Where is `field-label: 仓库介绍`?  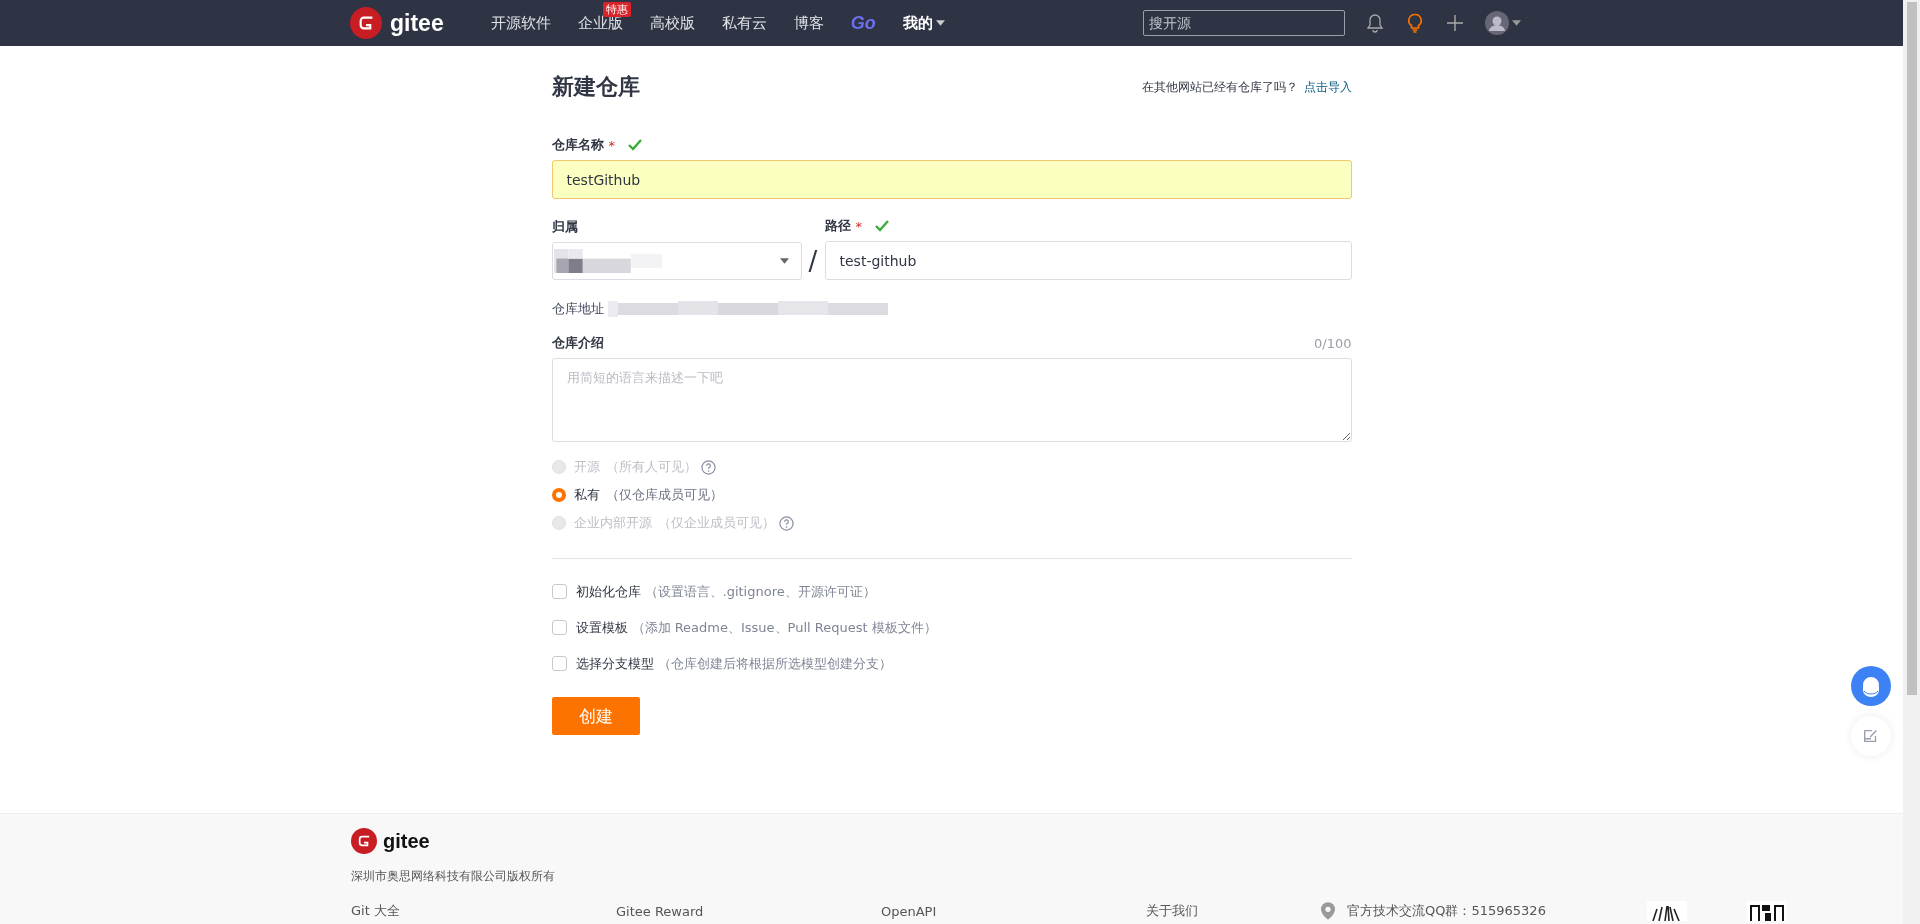
field-label: 仓库介绍 is located at coordinates (577, 343).